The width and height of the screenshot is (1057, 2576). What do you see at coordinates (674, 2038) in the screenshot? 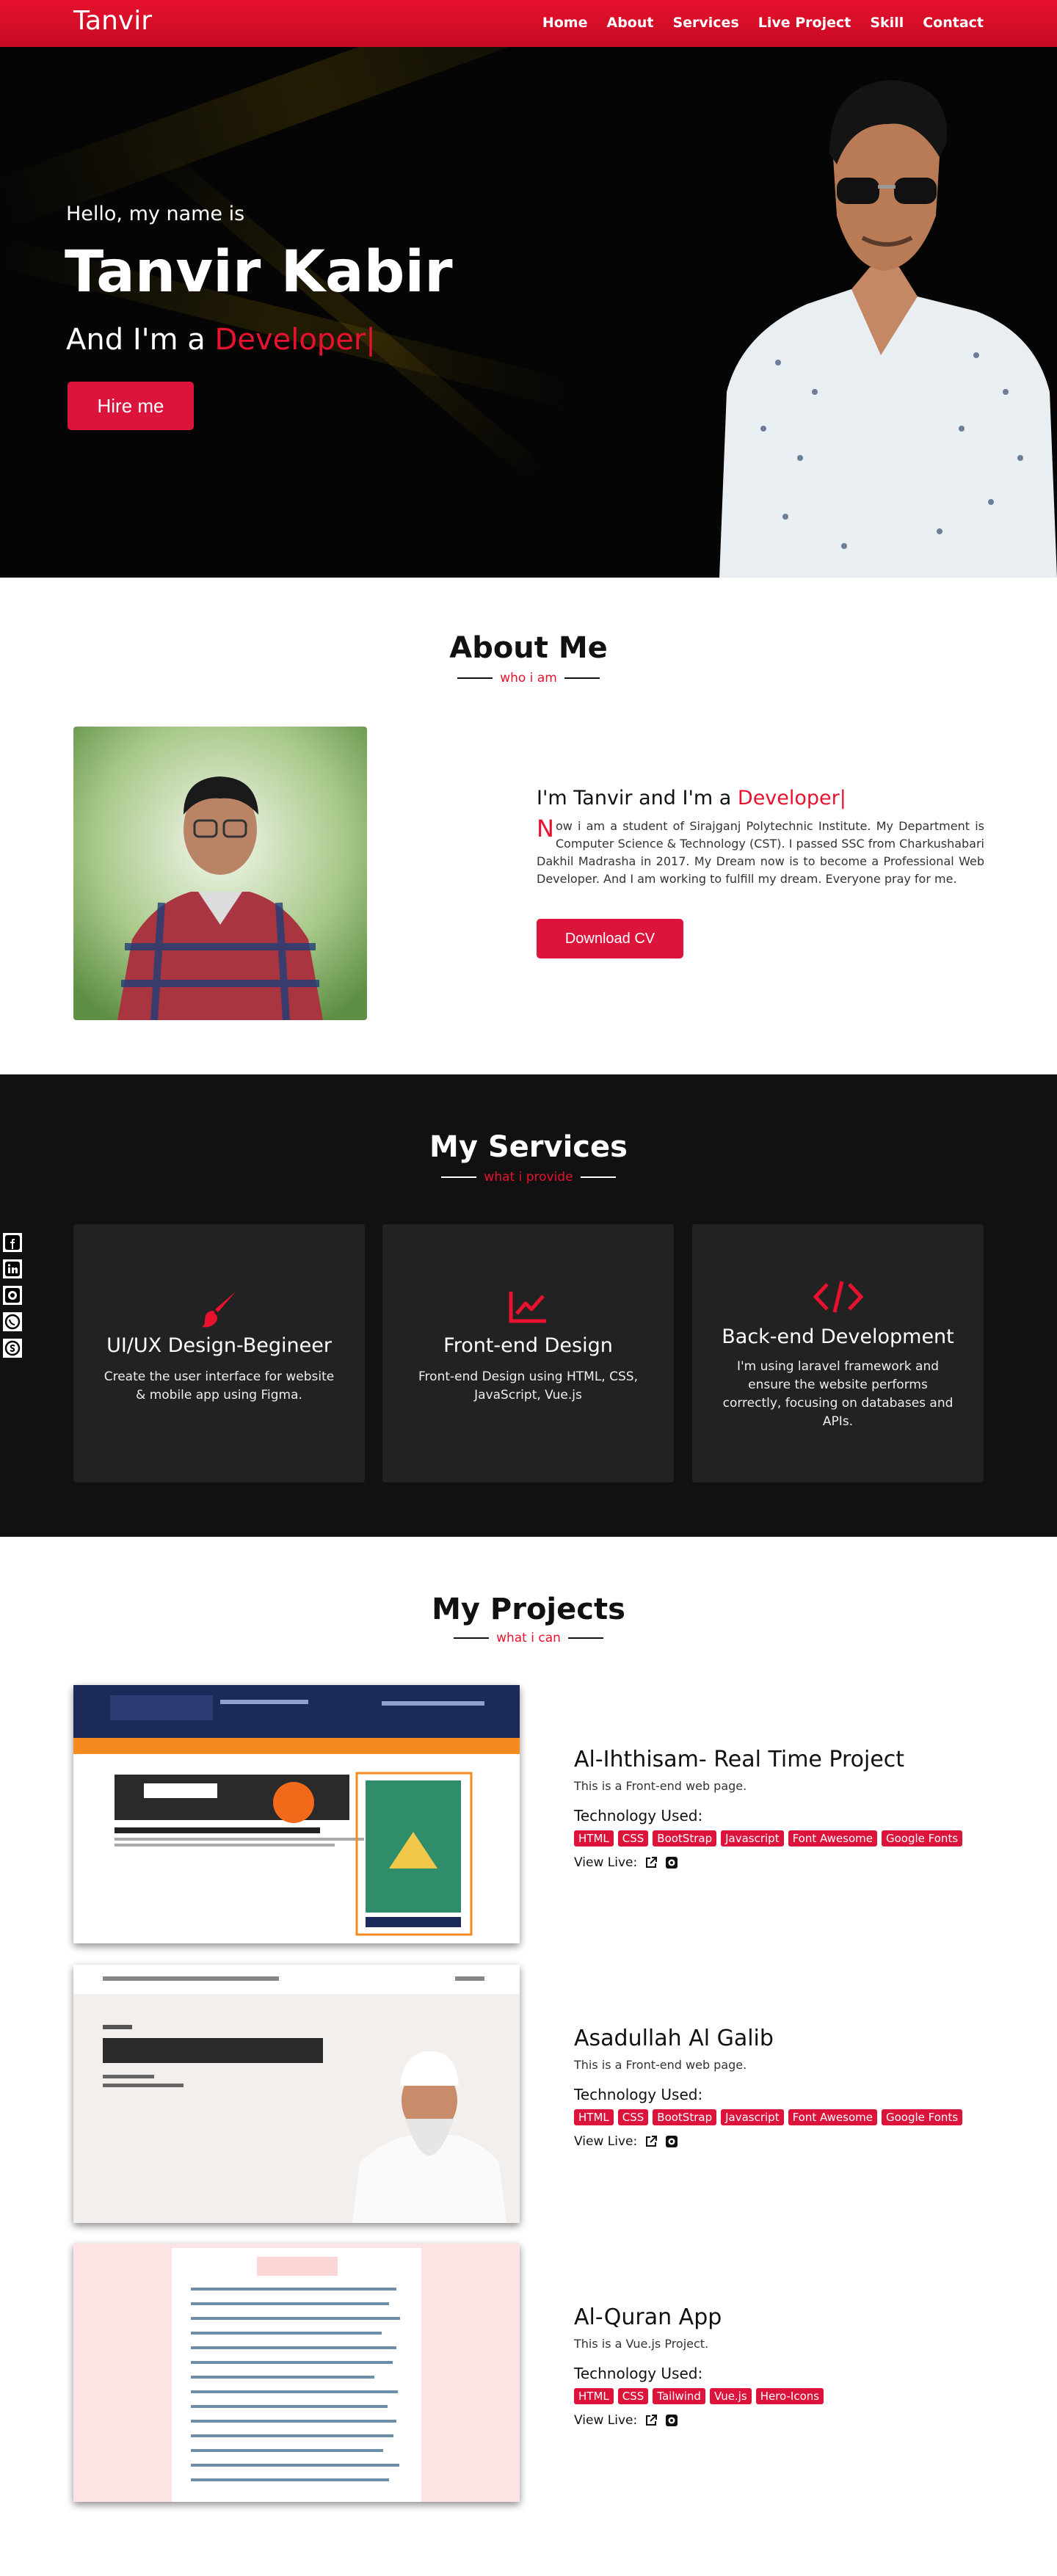
I see `project-title: Asadullah Al Galib` at bounding box center [674, 2038].